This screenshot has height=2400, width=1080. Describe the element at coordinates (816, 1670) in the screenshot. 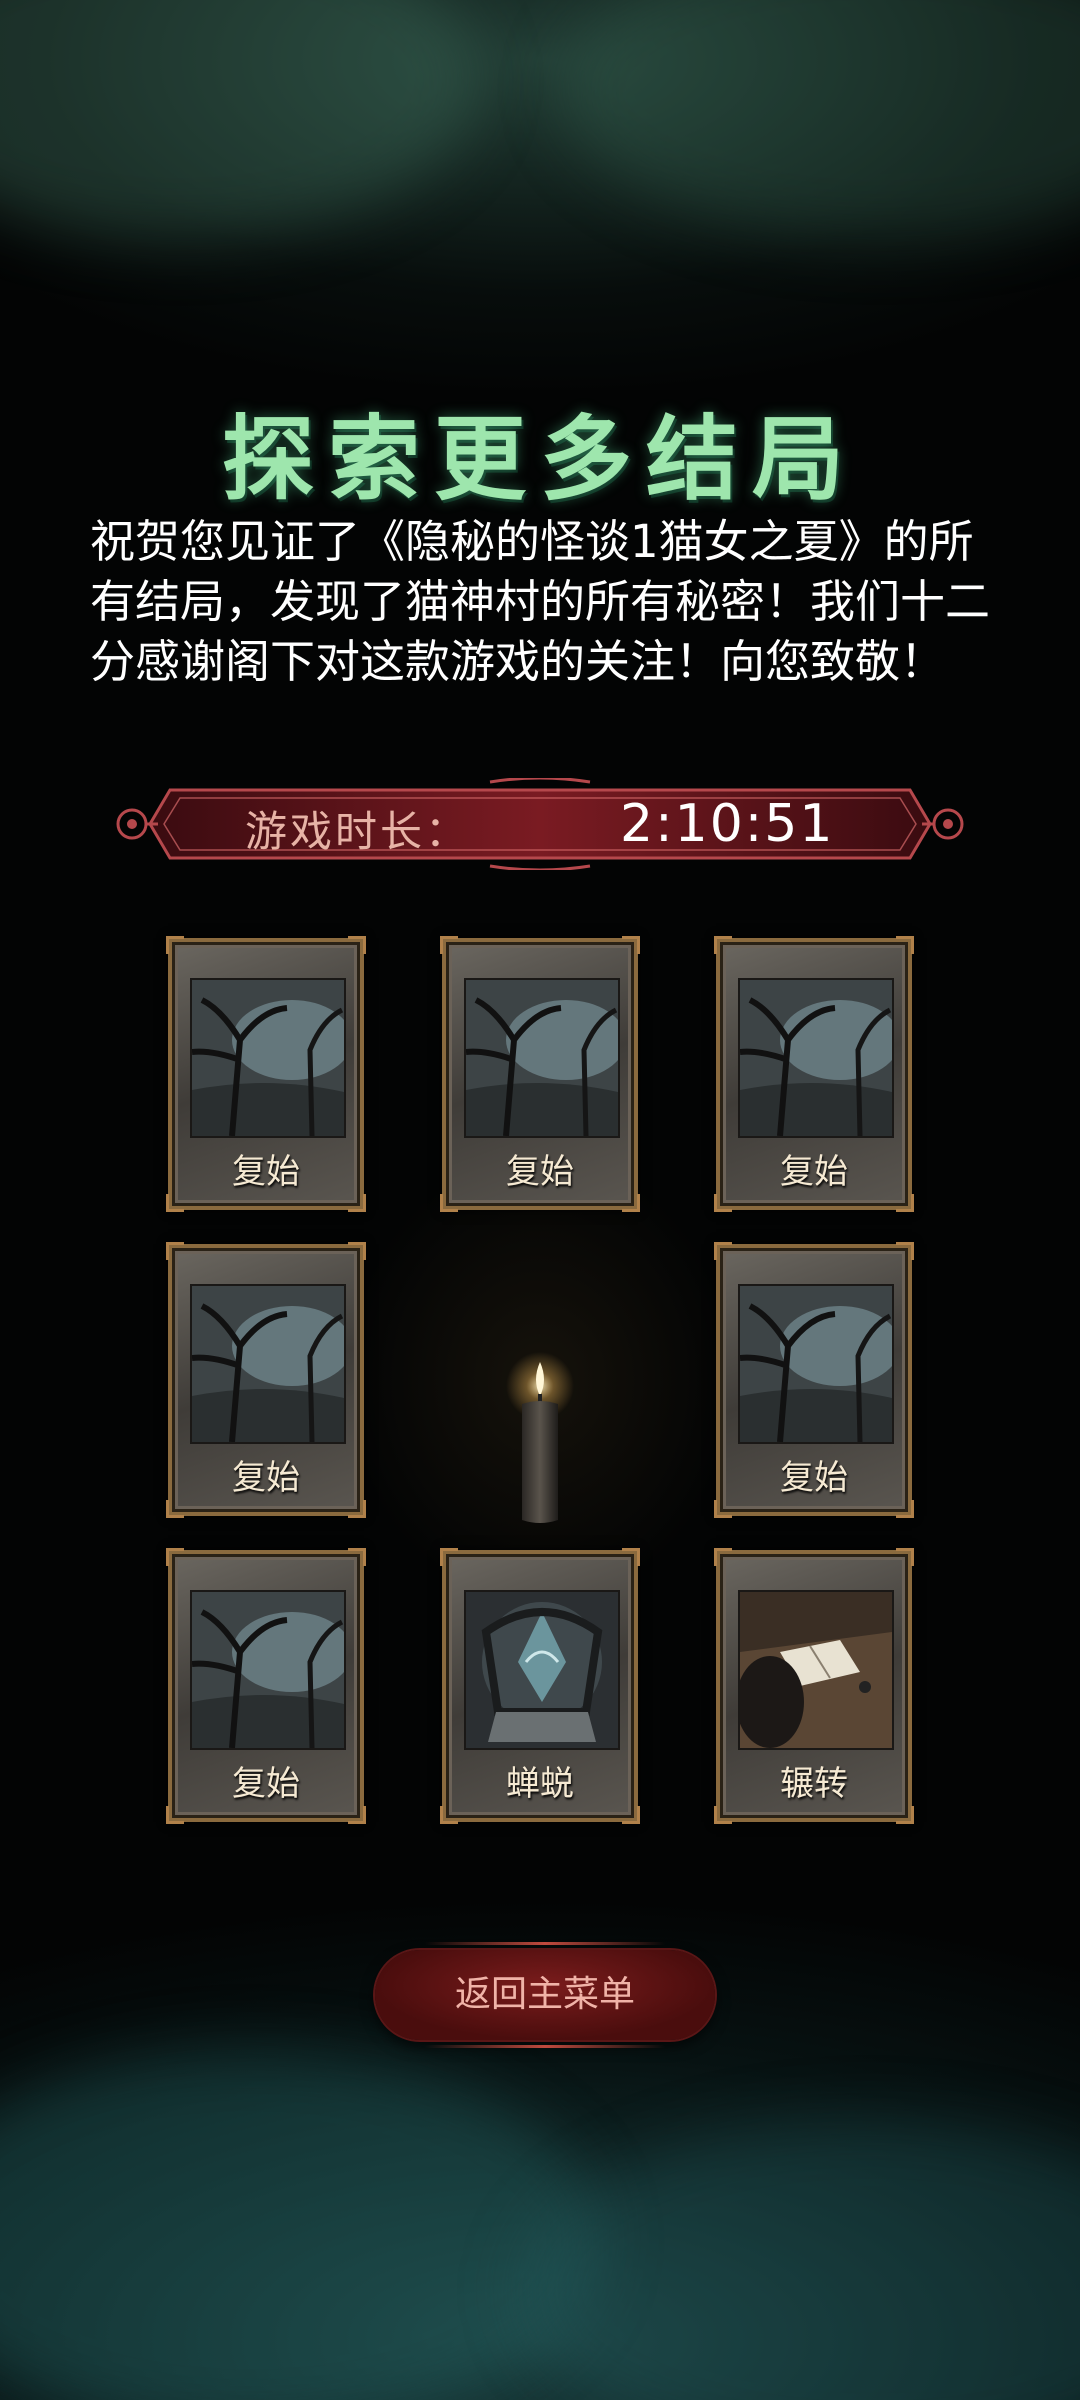

I see `book-desk-illustration` at that location.